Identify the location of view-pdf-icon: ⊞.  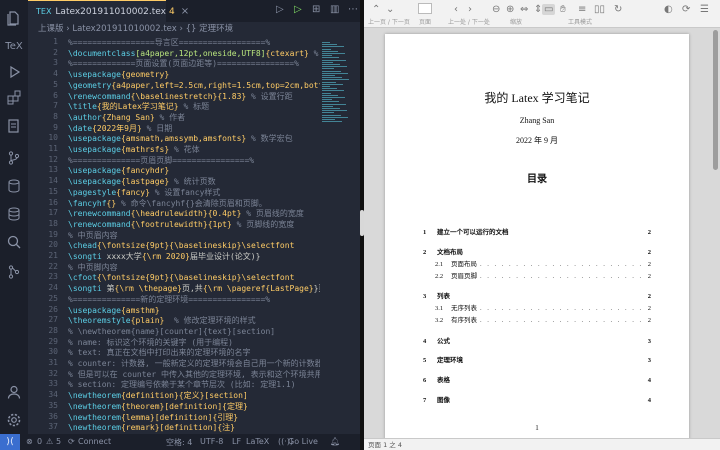
(316, 9).